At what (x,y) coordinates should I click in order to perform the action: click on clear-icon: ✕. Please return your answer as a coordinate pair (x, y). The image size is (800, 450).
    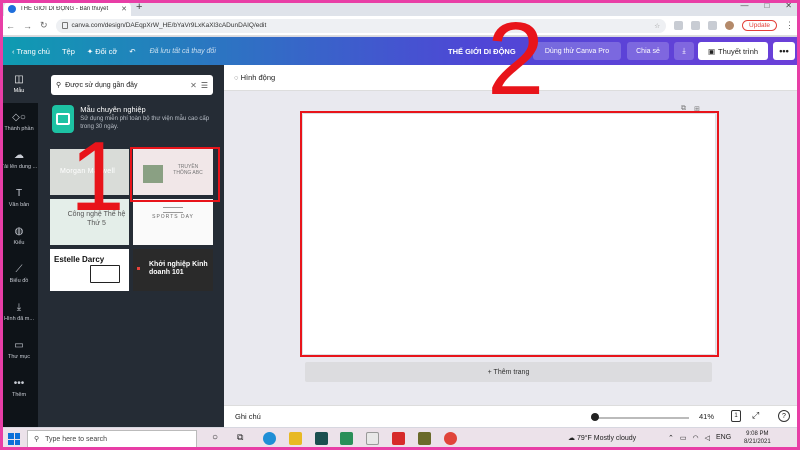
    Looking at the image, I should click on (193, 85).